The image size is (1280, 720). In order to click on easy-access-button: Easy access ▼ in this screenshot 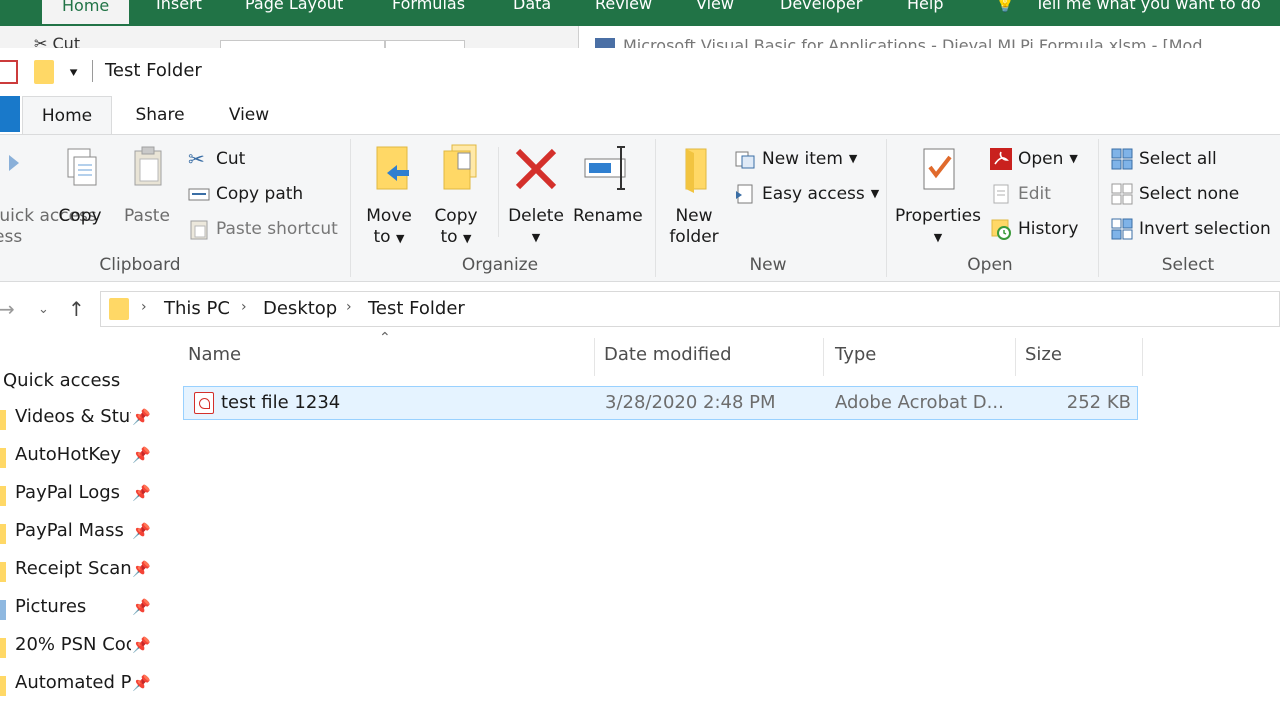, I will do `click(806, 194)`.